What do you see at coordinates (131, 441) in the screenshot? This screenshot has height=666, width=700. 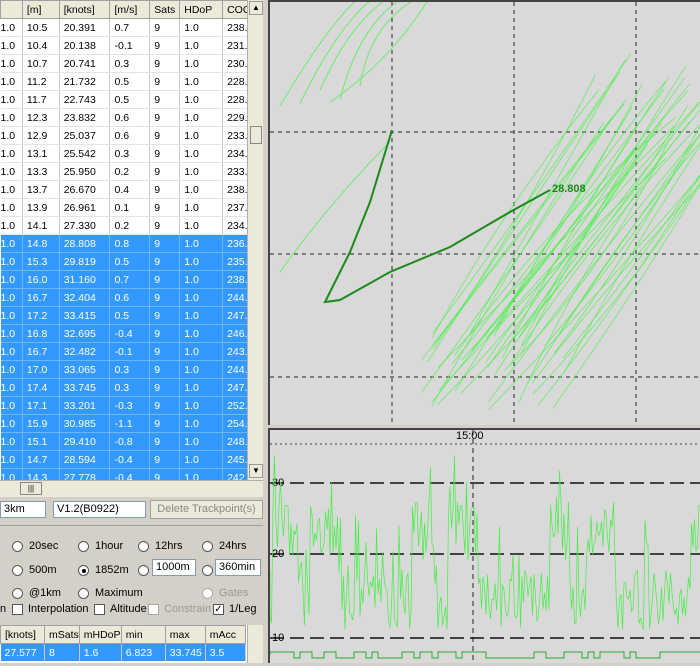 I see `table-row: 1.0 15.1 29.410 -0.8 9 1.0 248.8` at bounding box center [131, 441].